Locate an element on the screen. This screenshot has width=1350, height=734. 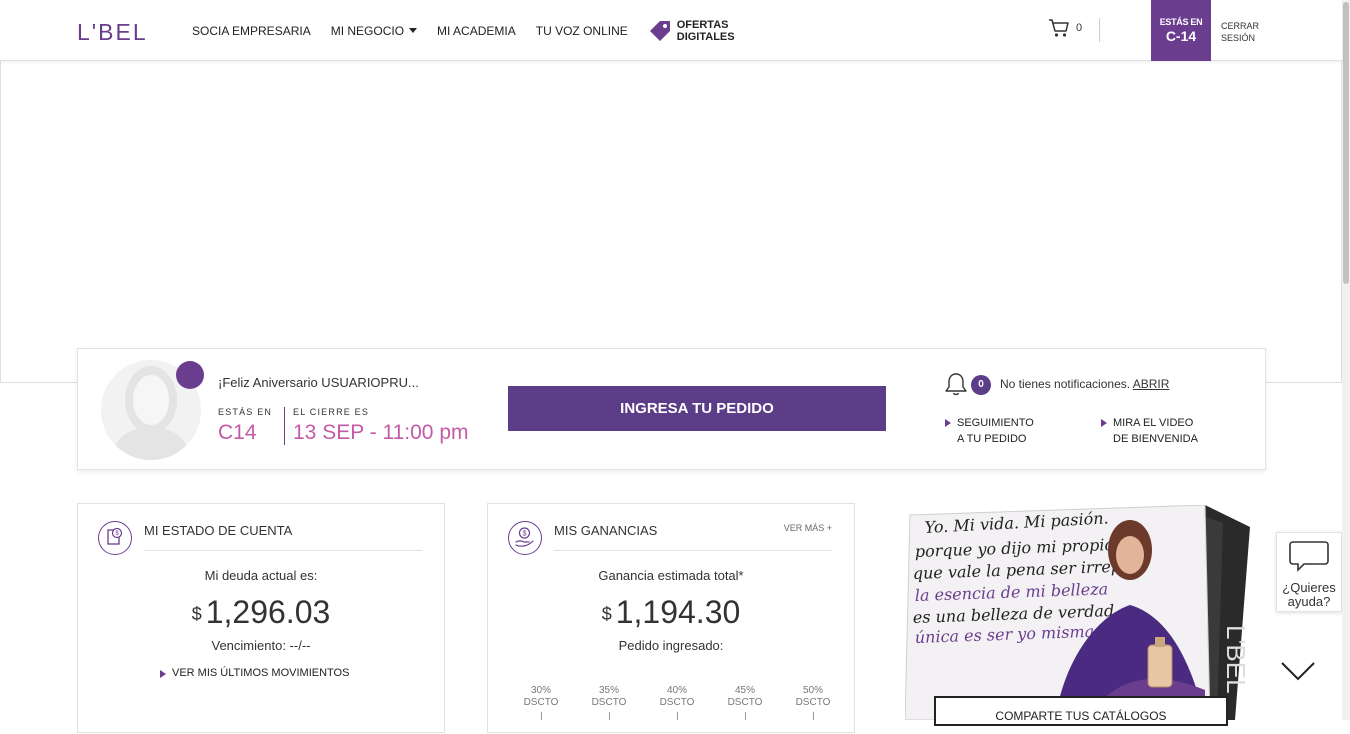
cart-icon is located at coordinates (1059, 28).